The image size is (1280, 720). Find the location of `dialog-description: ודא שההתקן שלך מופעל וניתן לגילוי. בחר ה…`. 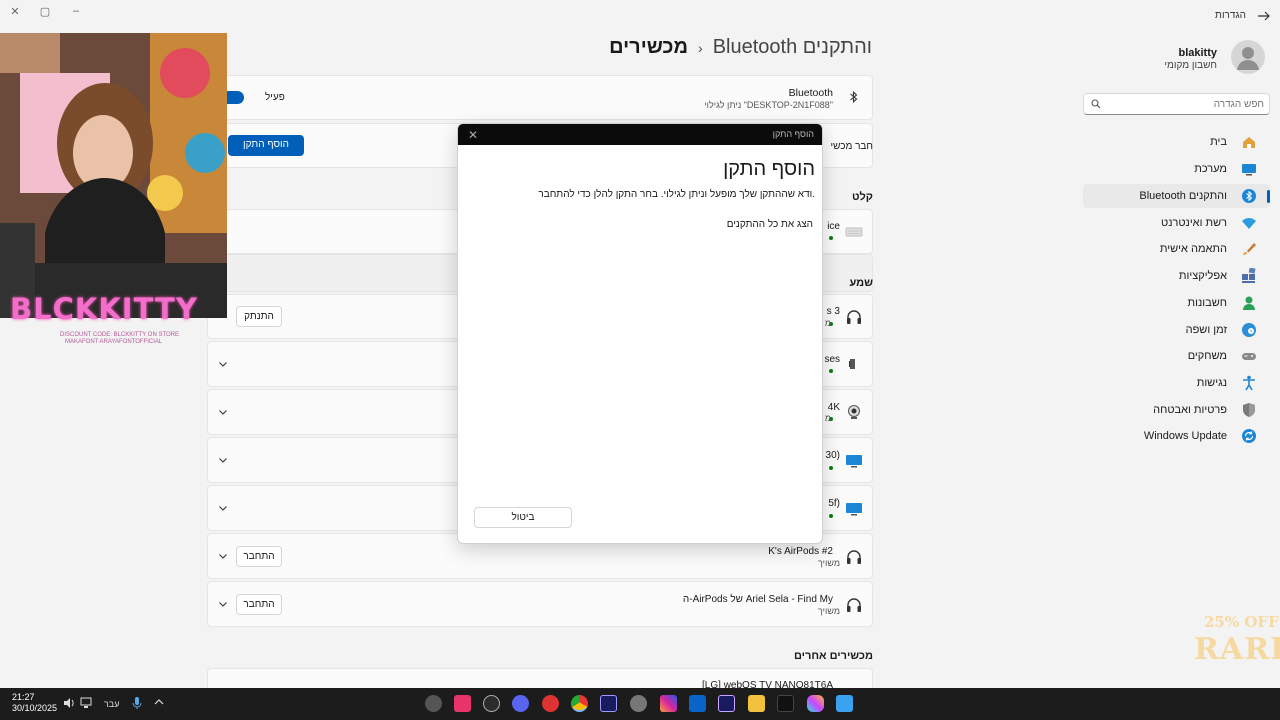

dialog-description: ודא שההתקן שלך מופעל וניתן לגילוי. בחר ה… is located at coordinates (676, 194).